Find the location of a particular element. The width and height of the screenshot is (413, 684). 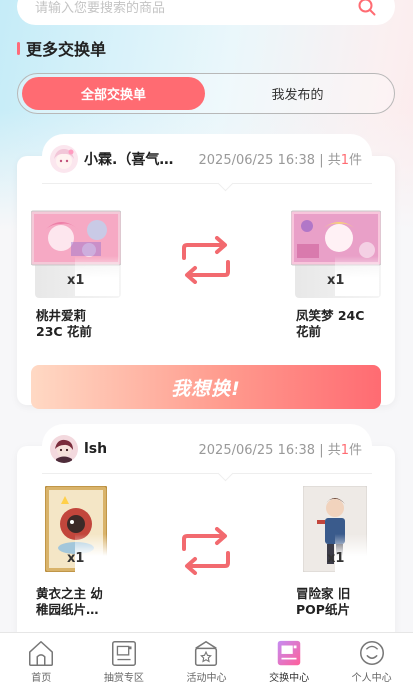

section-header: 更多交换单 is located at coordinates (61, 48).